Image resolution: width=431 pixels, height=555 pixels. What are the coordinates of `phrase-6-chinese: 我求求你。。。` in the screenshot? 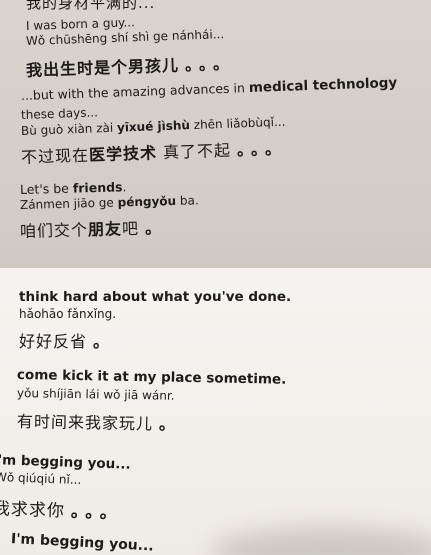 It's located at (61, 509).